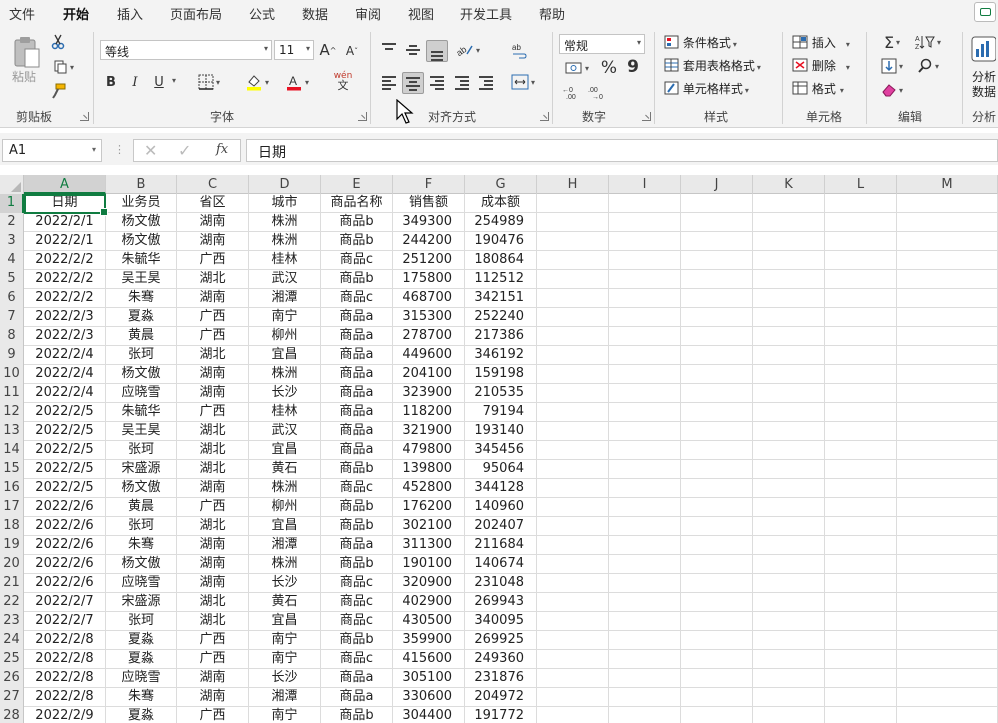 The width and height of the screenshot is (998, 723). I want to click on row-header: 23, so click(12, 621).